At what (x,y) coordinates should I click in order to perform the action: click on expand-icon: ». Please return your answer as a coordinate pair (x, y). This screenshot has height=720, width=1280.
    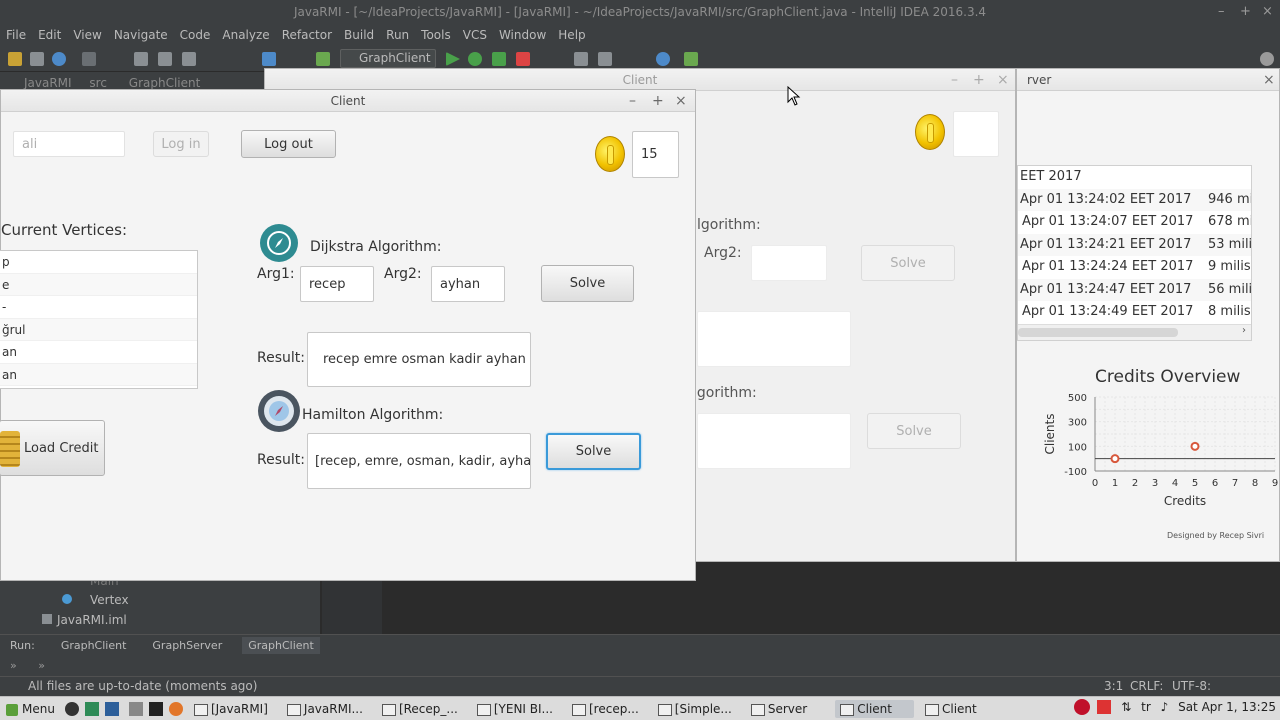
    Looking at the image, I should click on (13, 665).